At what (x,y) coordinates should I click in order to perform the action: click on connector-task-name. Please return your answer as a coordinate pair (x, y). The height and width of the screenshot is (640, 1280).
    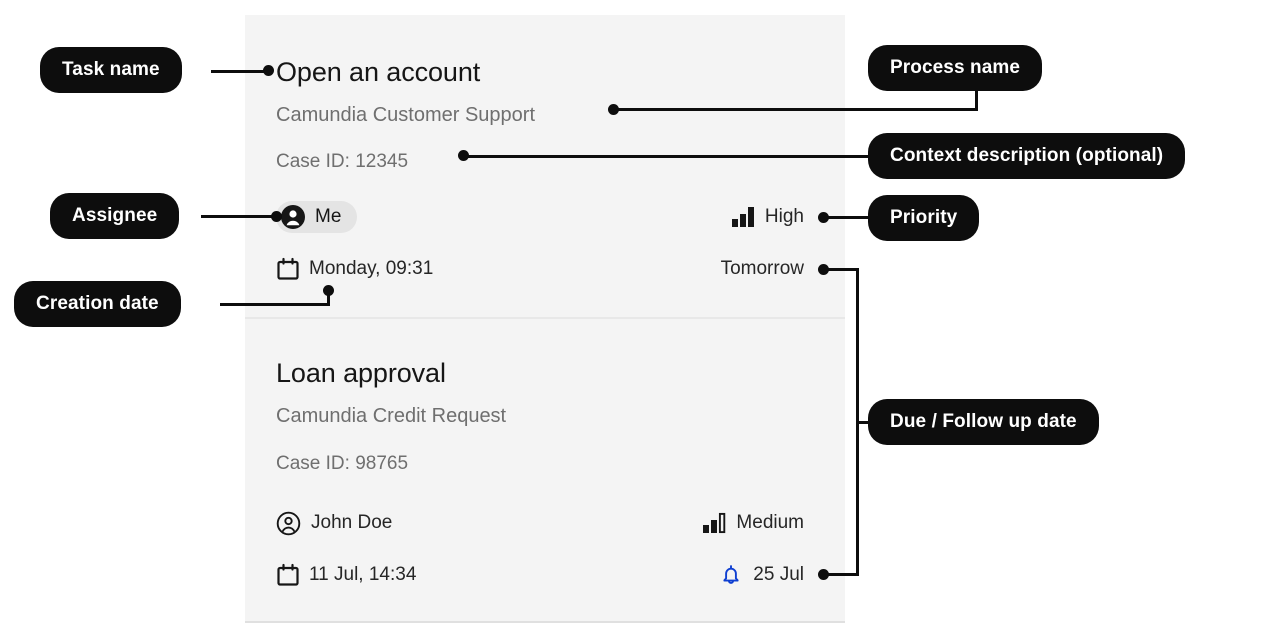
    Looking at the image, I should click on (241, 71).